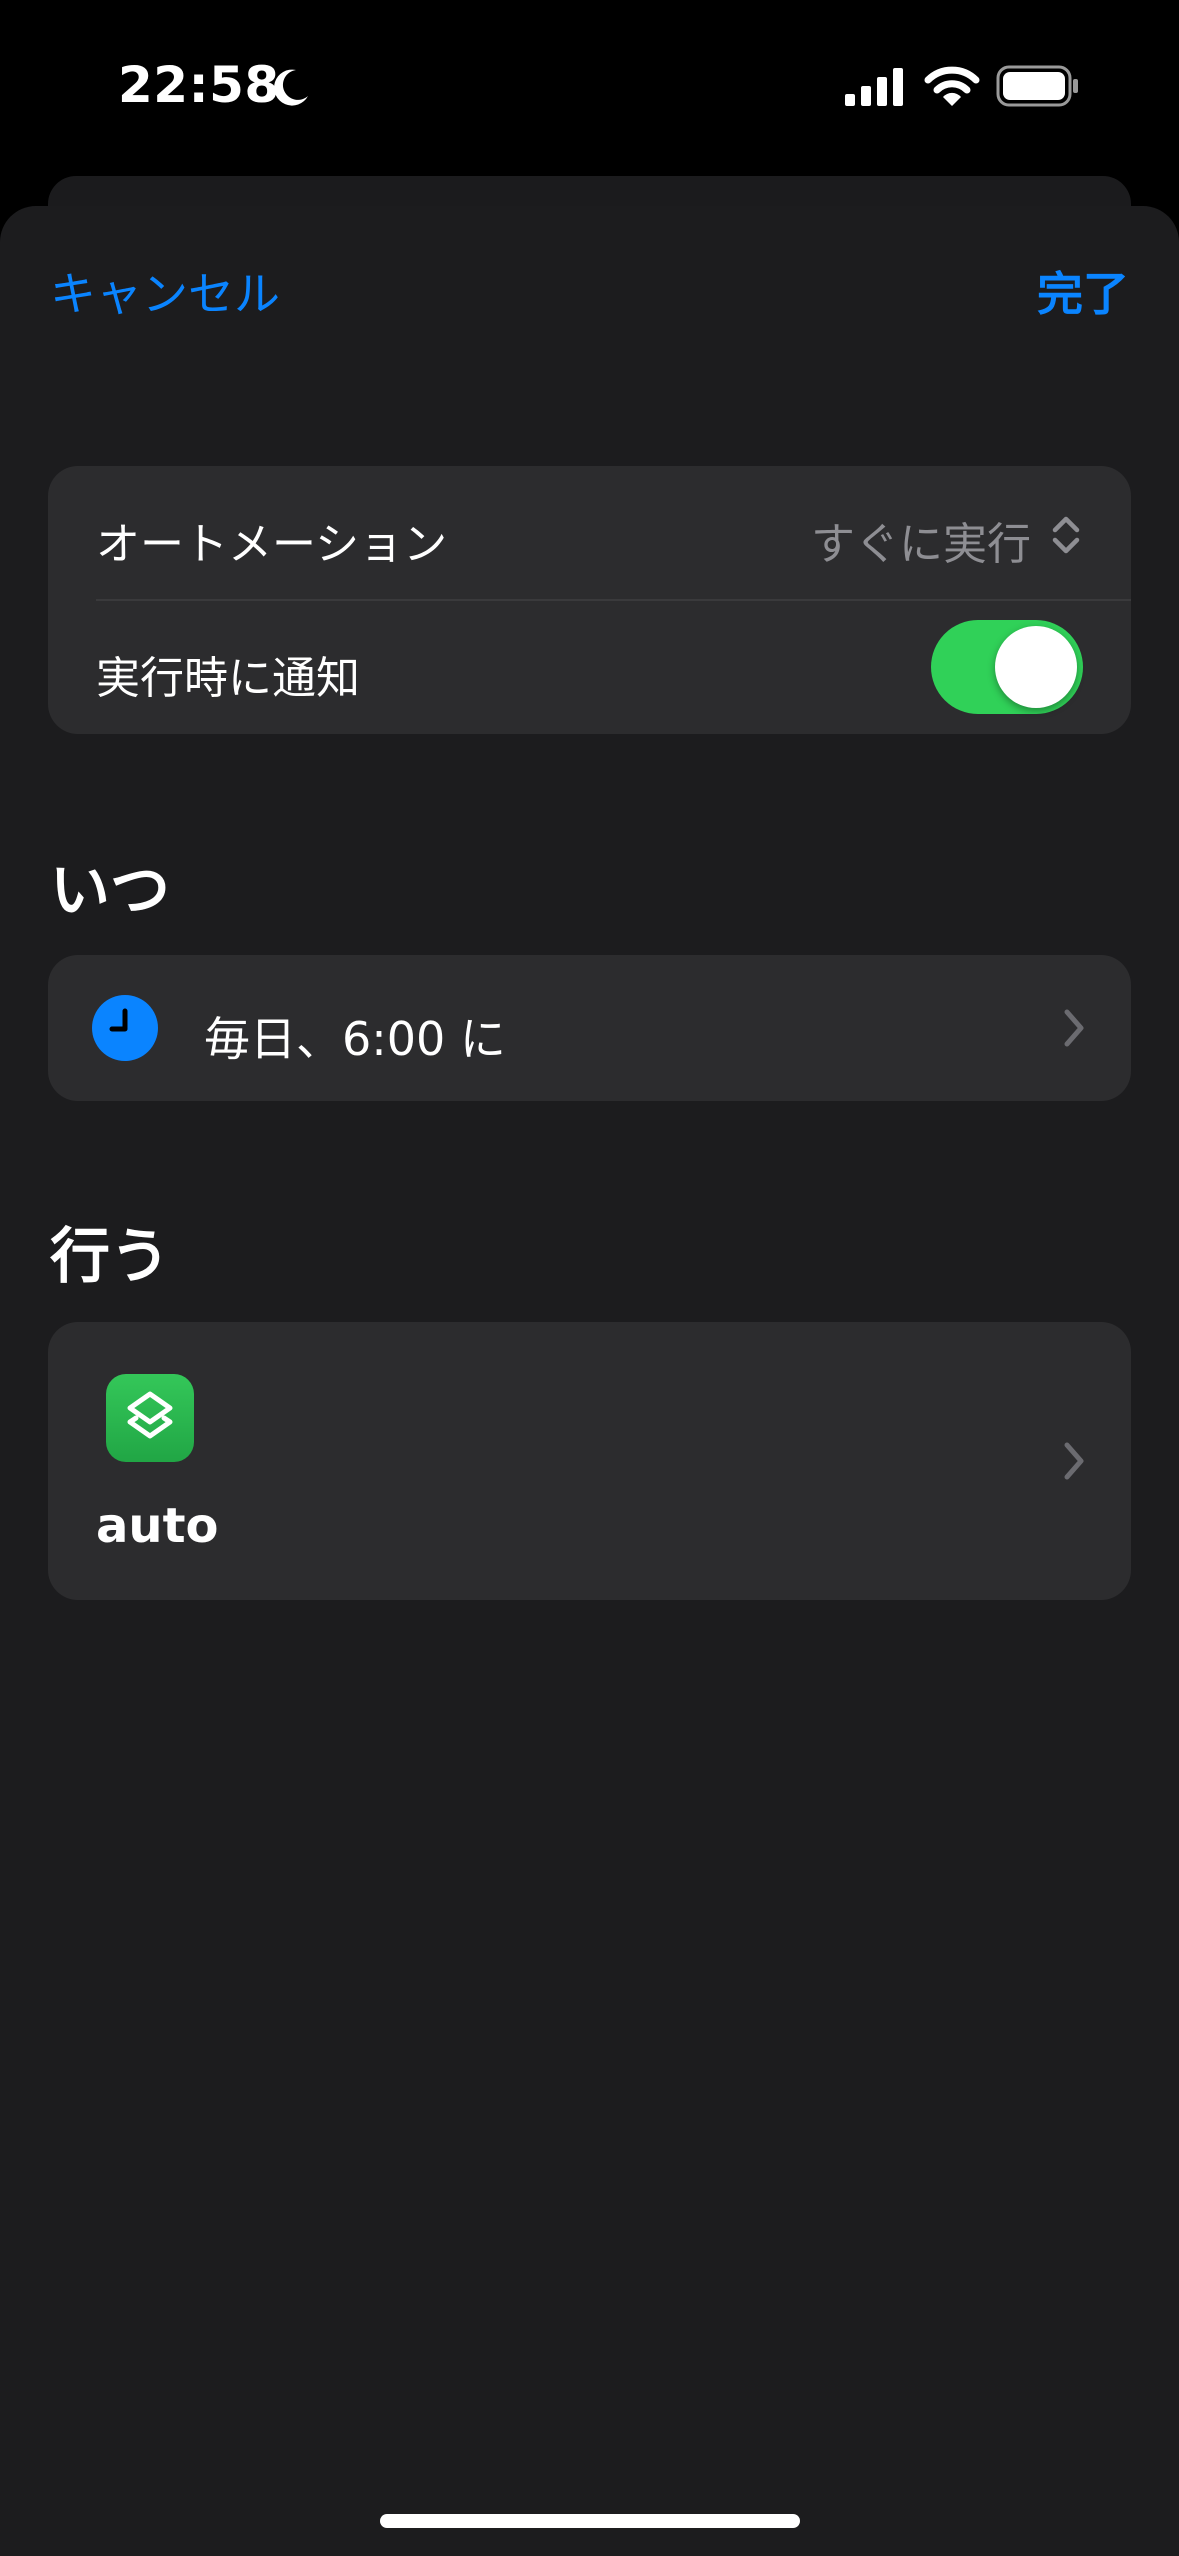  Describe the element at coordinates (110, 1257) in the screenshot. I see `do-section-header: 行う` at that location.